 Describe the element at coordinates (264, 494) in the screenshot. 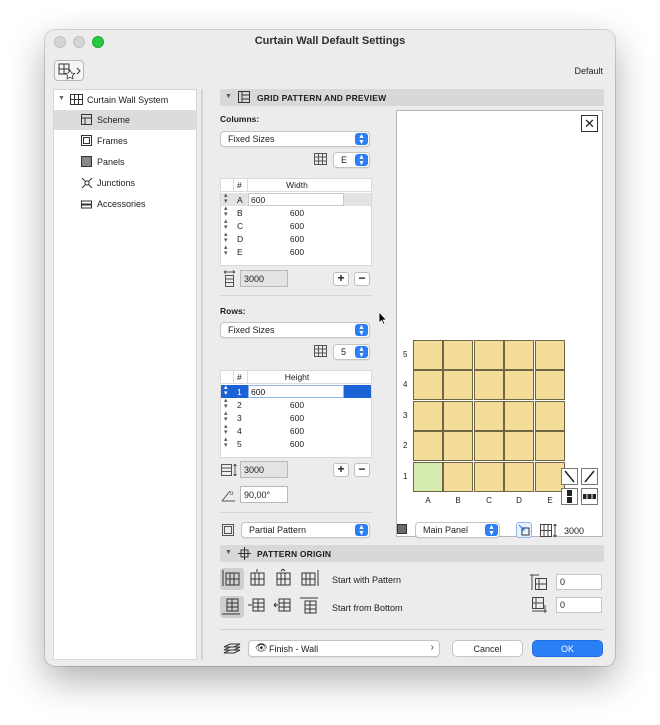

I see `angle-field: 90,00°` at that location.